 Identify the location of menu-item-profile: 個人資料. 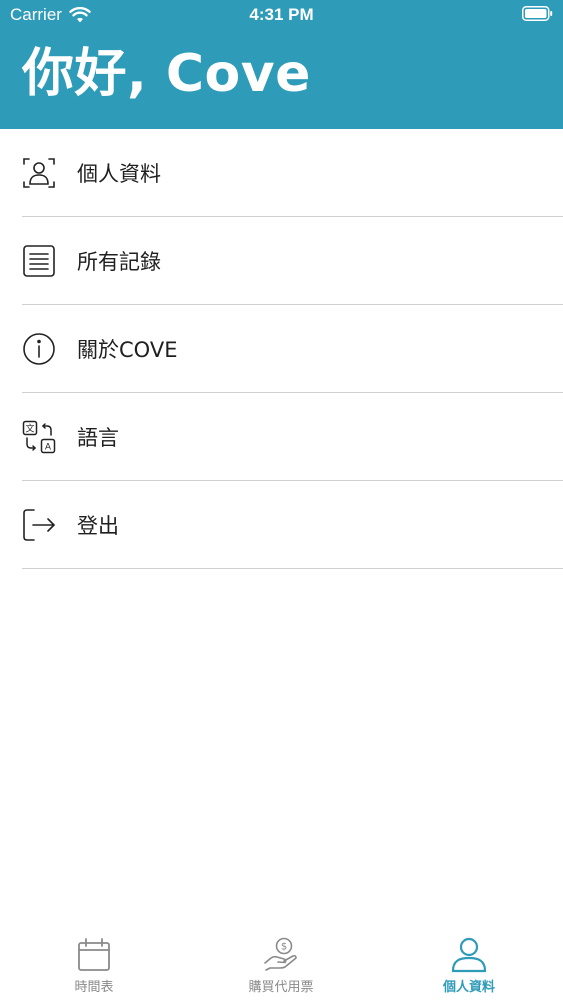
(281, 173).